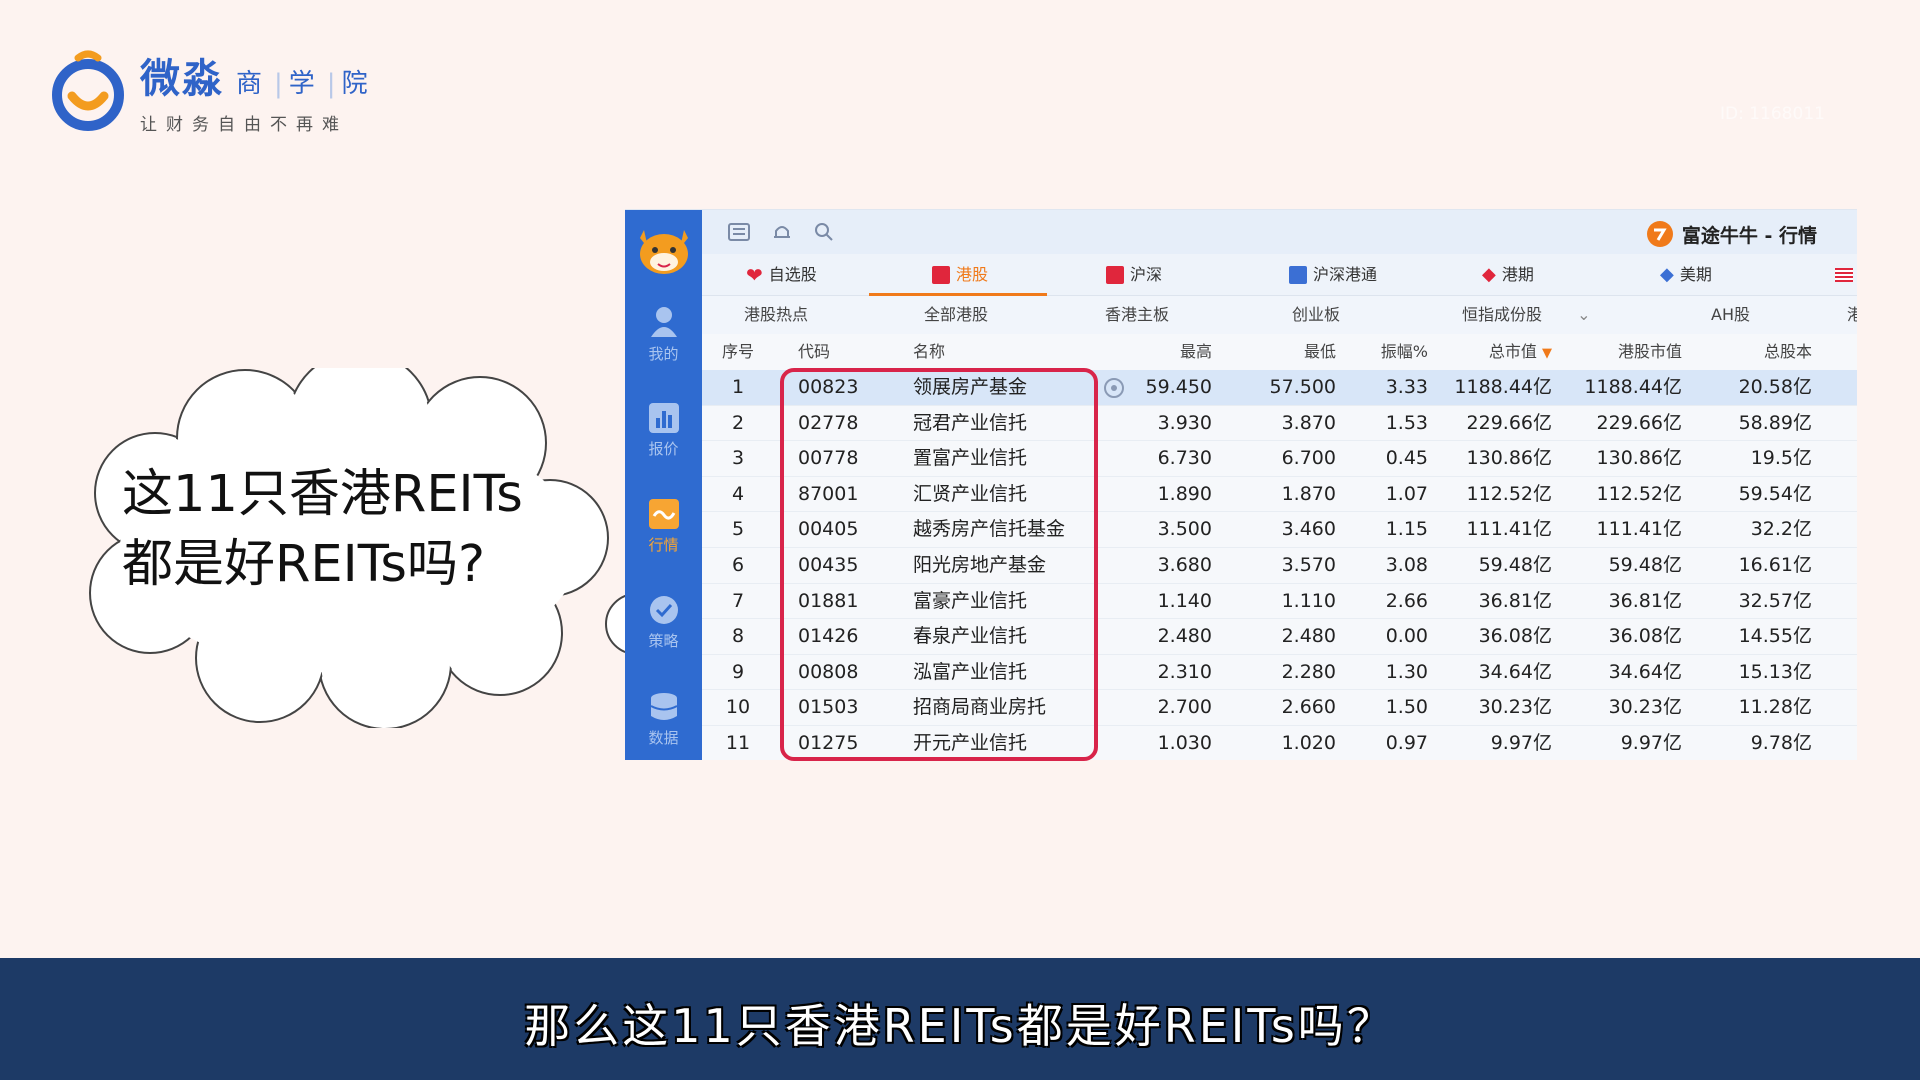  What do you see at coordinates (1645, 636) in the screenshot?
I see `cell-hkcap: 36.08亿` at bounding box center [1645, 636].